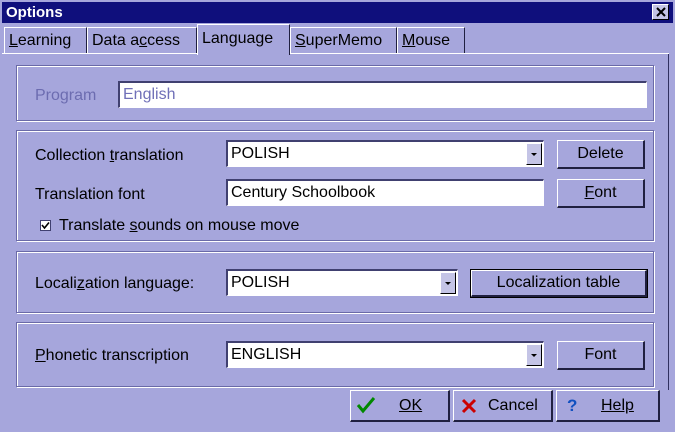 This screenshot has height=432, width=675. Describe the element at coordinates (385, 153) in the screenshot. I see `collection-translation-select: POLISH` at that location.